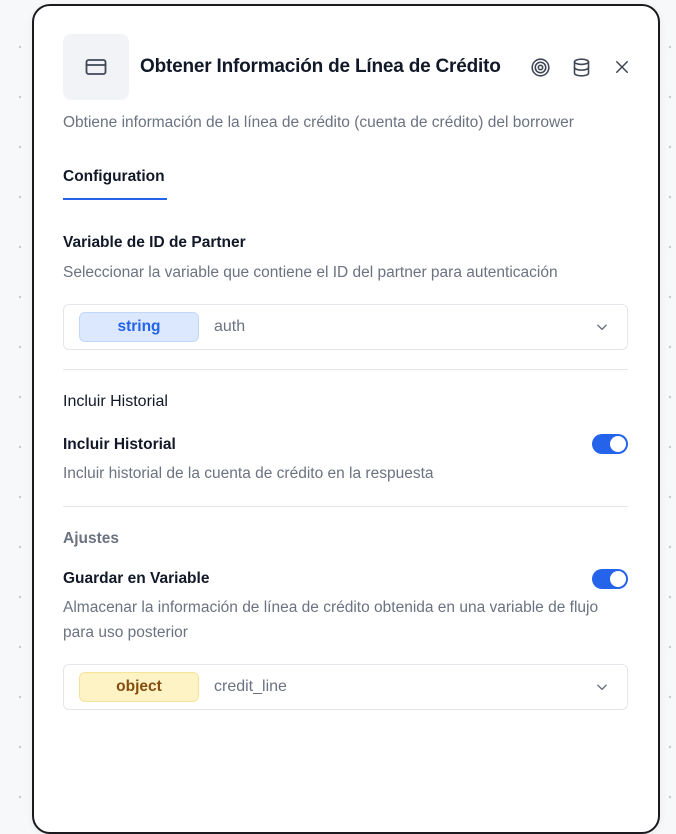 This screenshot has height=834, width=676. I want to click on history-toggle-label: Incluir Historial, so click(119, 444).